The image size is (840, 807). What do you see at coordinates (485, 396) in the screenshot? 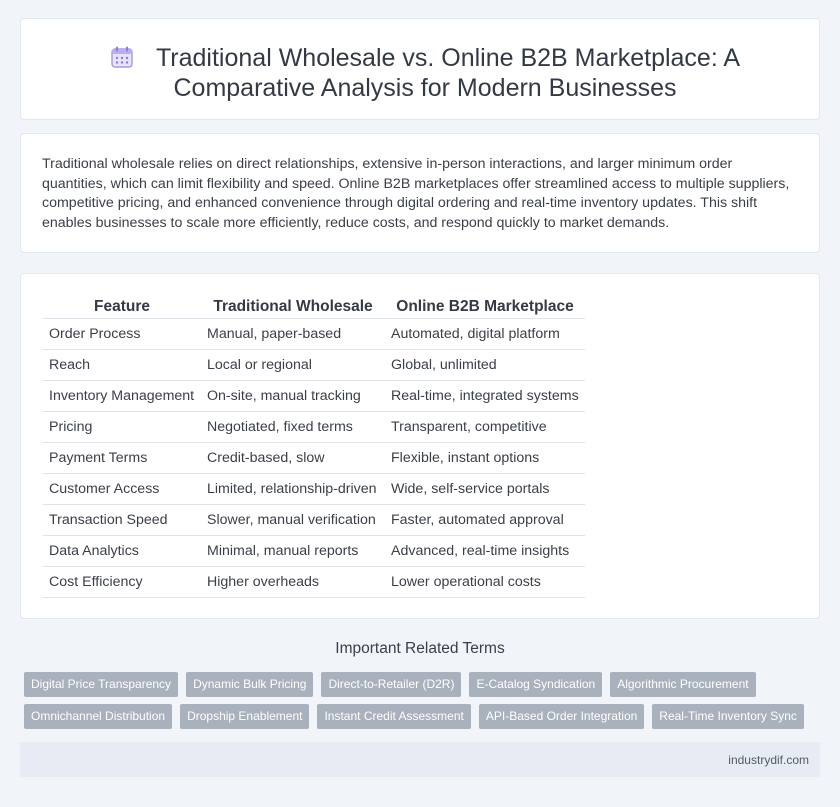
I see `online-cell: Real-time, integrated systems` at bounding box center [485, 396].